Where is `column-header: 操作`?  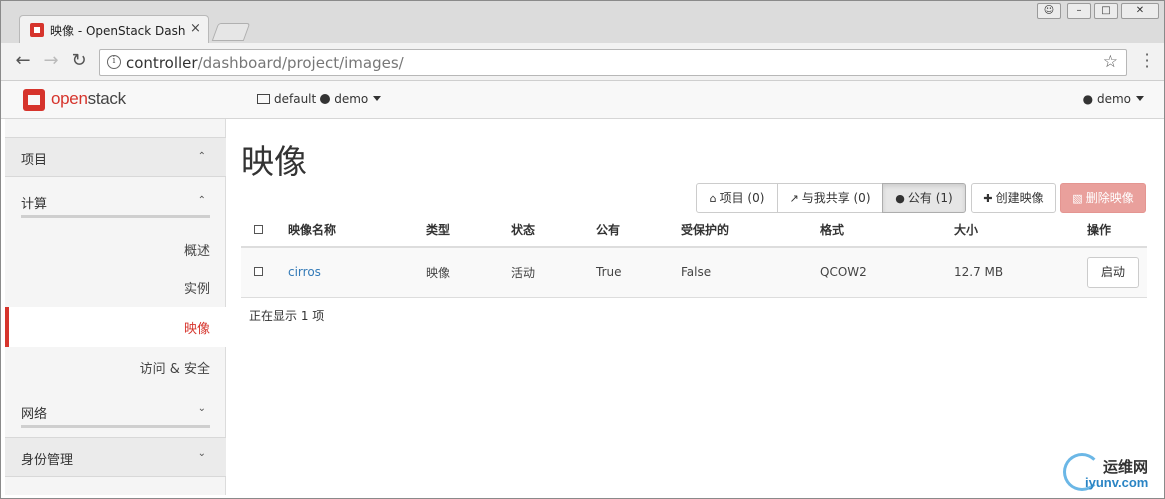 column-header: 操作 is located at coordinates (1117, 230).